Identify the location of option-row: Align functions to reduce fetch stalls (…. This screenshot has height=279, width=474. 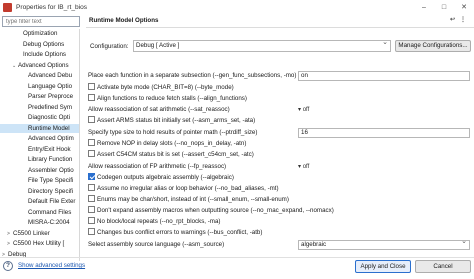
(278, 99).